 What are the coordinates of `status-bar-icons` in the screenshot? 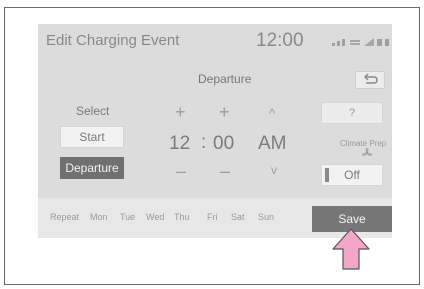 It's located at (360, 42).